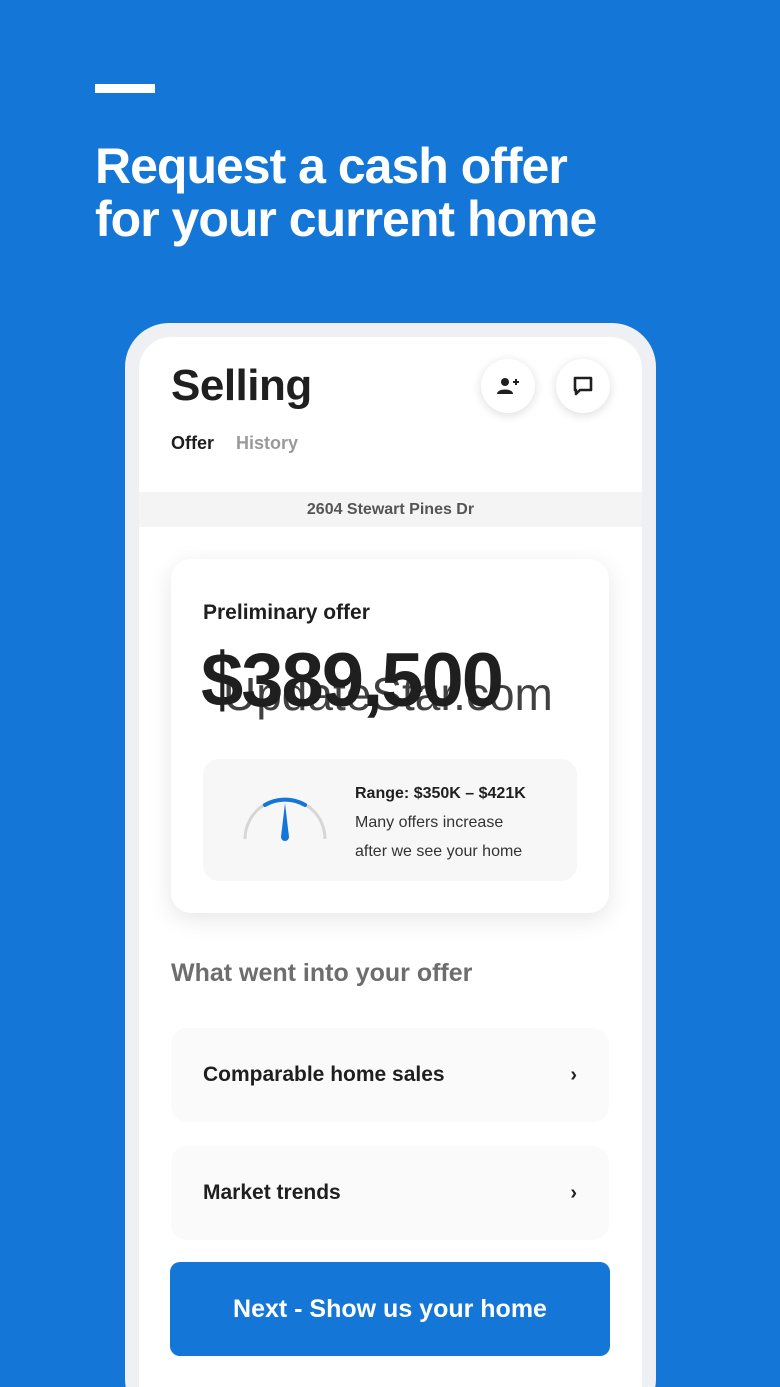 This screenshot has height=1387, width=780. Describe the element at coordinates (241, 385) in the screenshot. I see `page-title: Selling` at that location.